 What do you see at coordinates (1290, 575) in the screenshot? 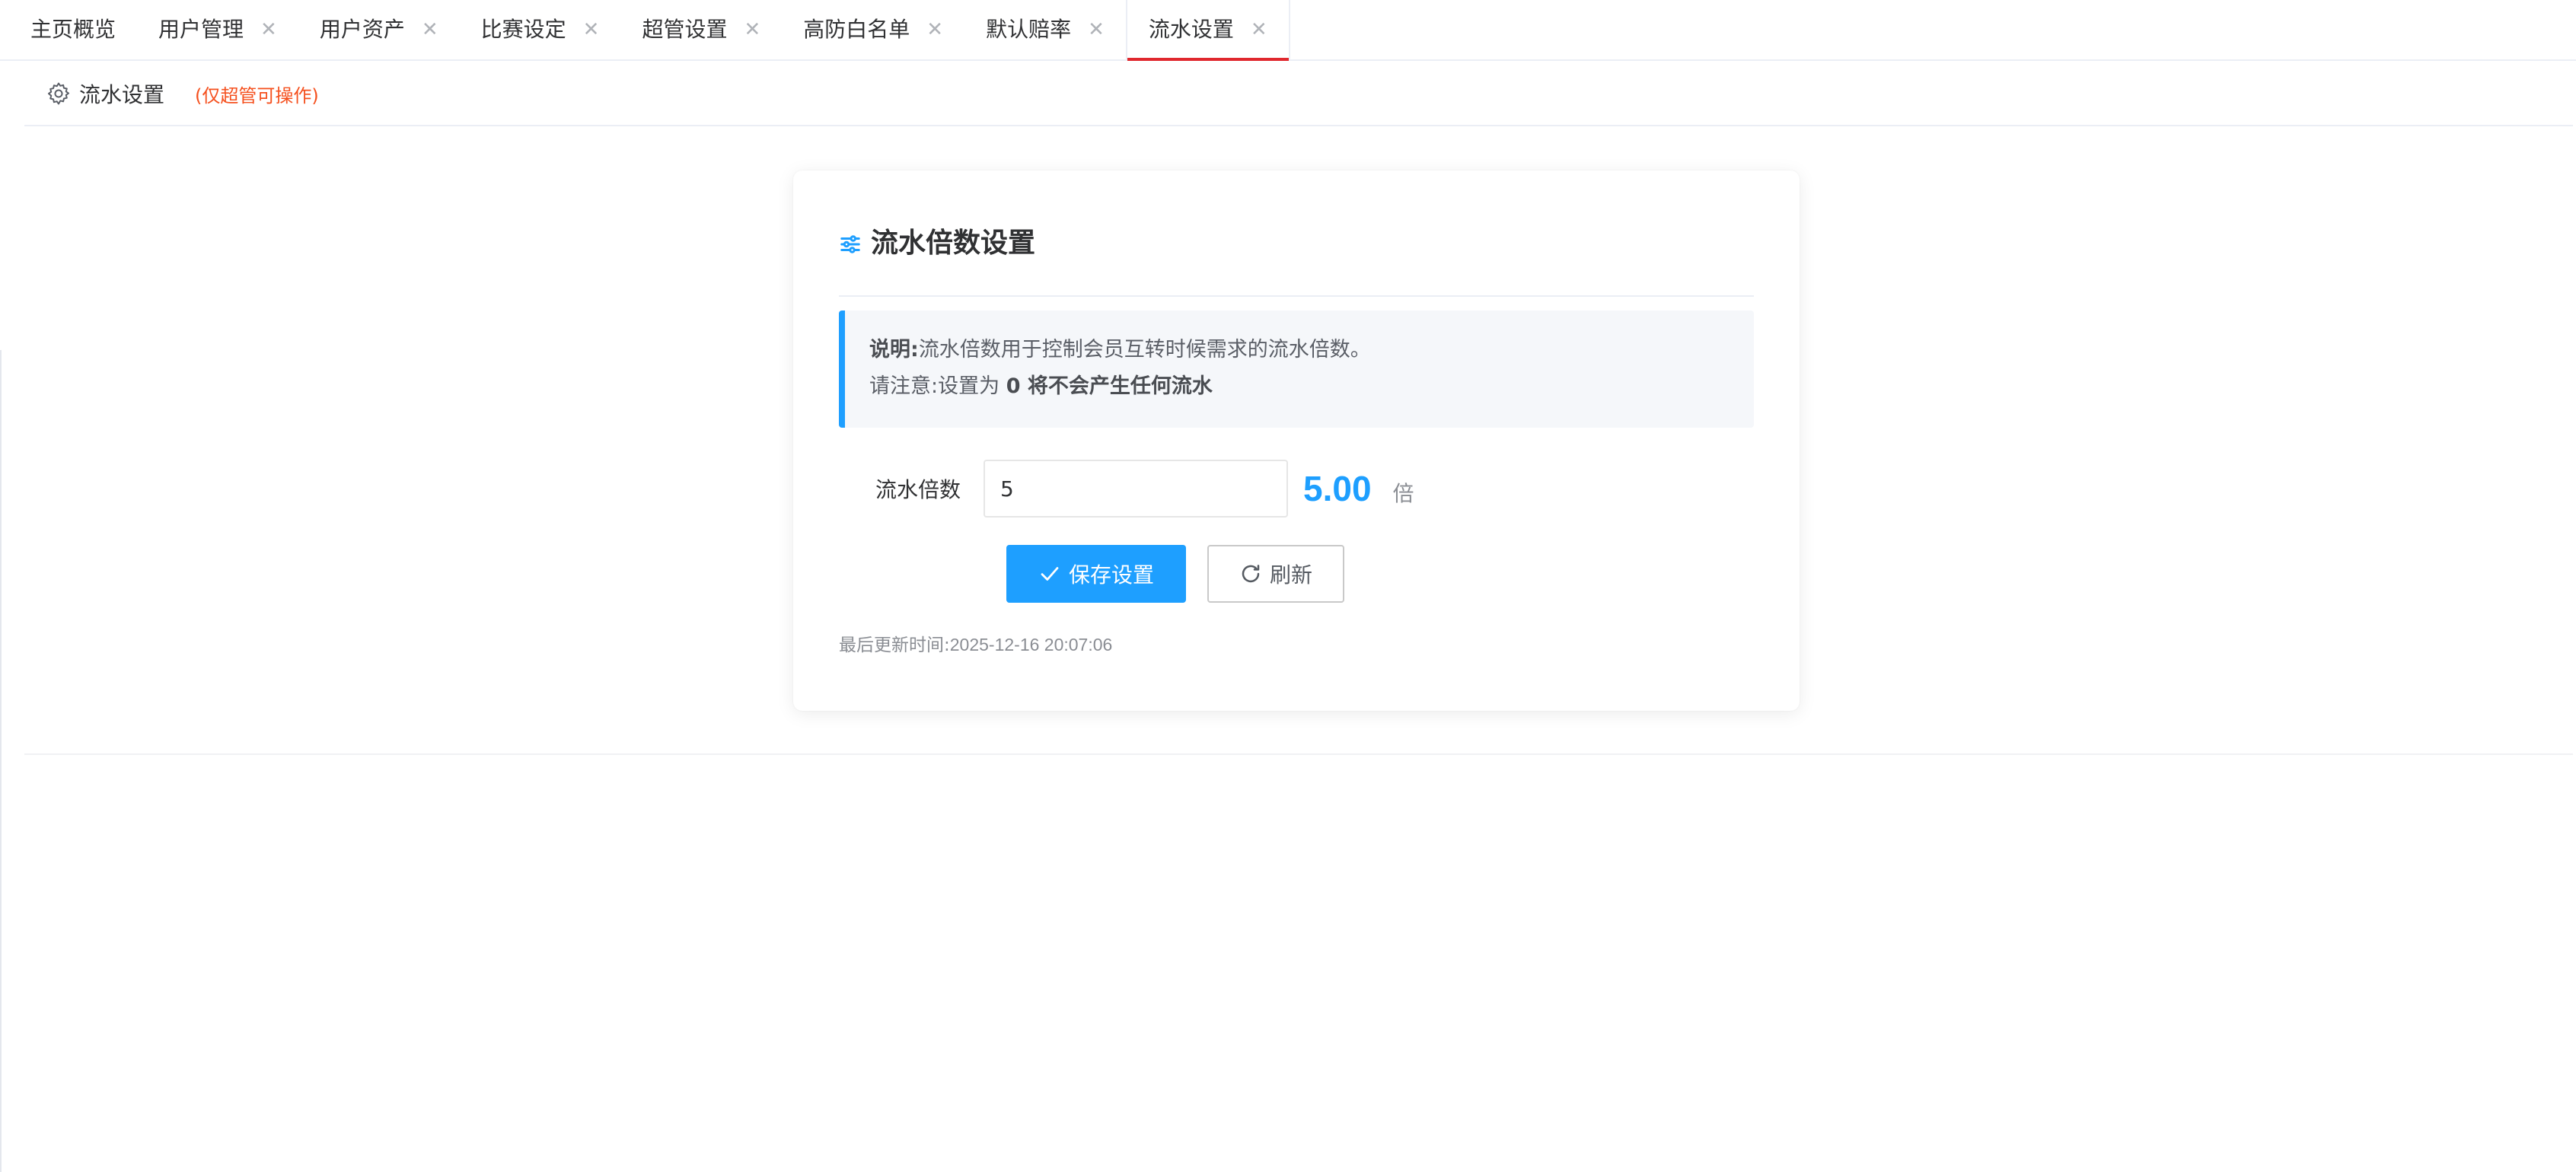
I see `refresh-button-label: 刷新` at bounding box center [1290, 575].